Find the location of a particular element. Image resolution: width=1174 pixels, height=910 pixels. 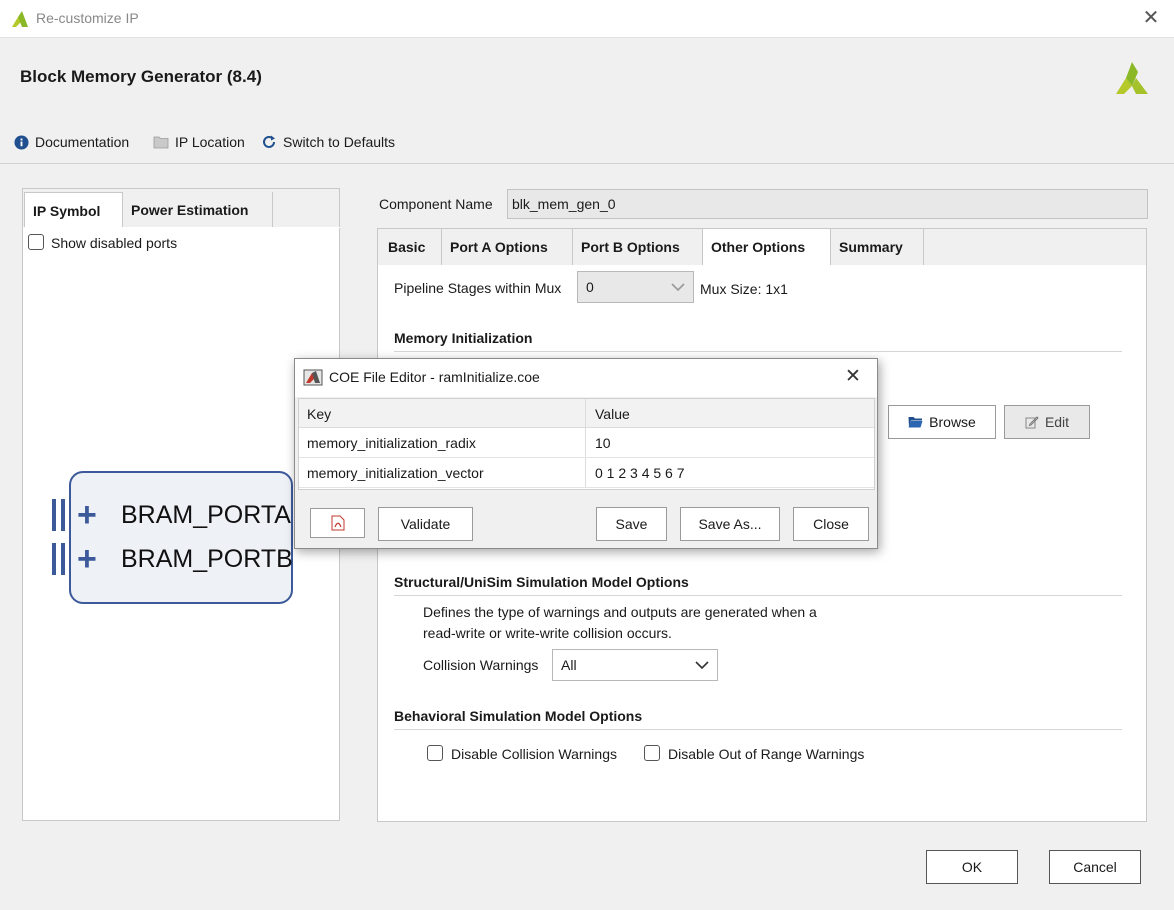

browse-label: Browse is located at coordinates (952, 422).